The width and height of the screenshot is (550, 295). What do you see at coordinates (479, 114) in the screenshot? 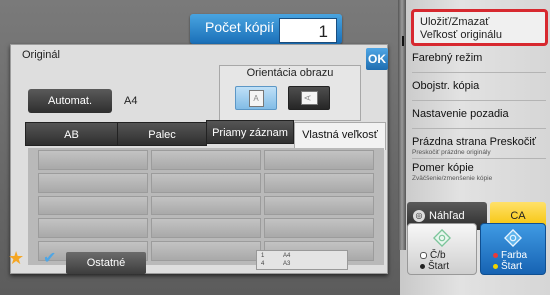
I see `background-adjustment-item: Nastavenie pozadia` at bounding box center [479, 114].